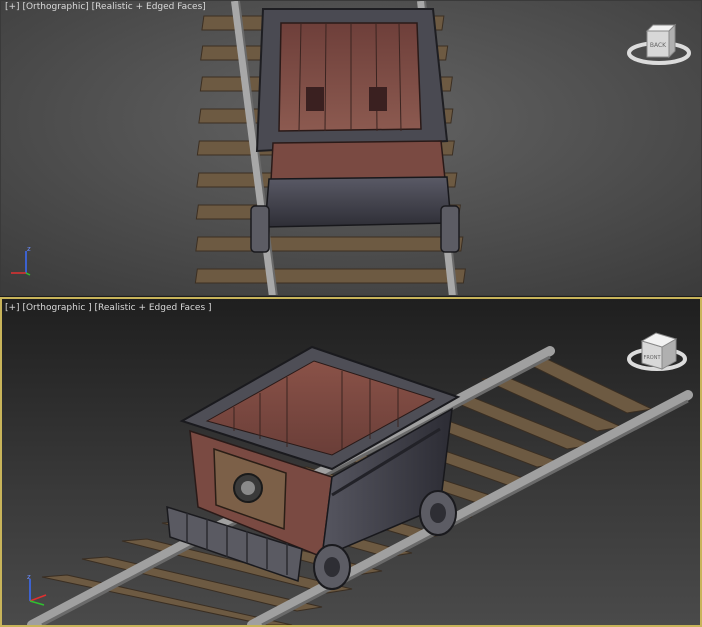  I want to click on viewcube-icon: FRONT, so click(657, 351).